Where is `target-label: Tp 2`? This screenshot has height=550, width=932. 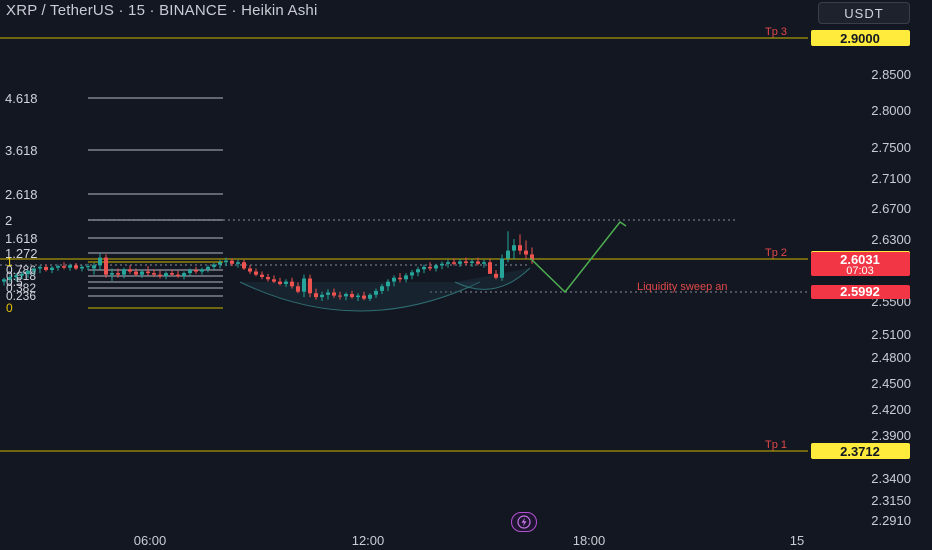
target-label: Tp 2 is located at coordinates (776, 253).